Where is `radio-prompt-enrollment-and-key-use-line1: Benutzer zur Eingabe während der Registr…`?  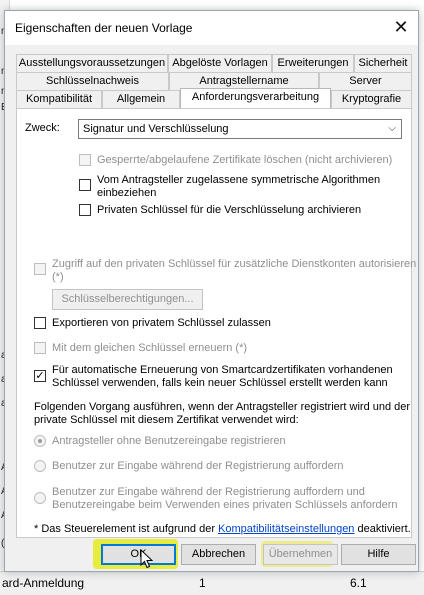
radio-prompt-enrollment-and-key-use-line1: Benutzer zur Eingabe während der Registr… is located at coordinates (208, 492).